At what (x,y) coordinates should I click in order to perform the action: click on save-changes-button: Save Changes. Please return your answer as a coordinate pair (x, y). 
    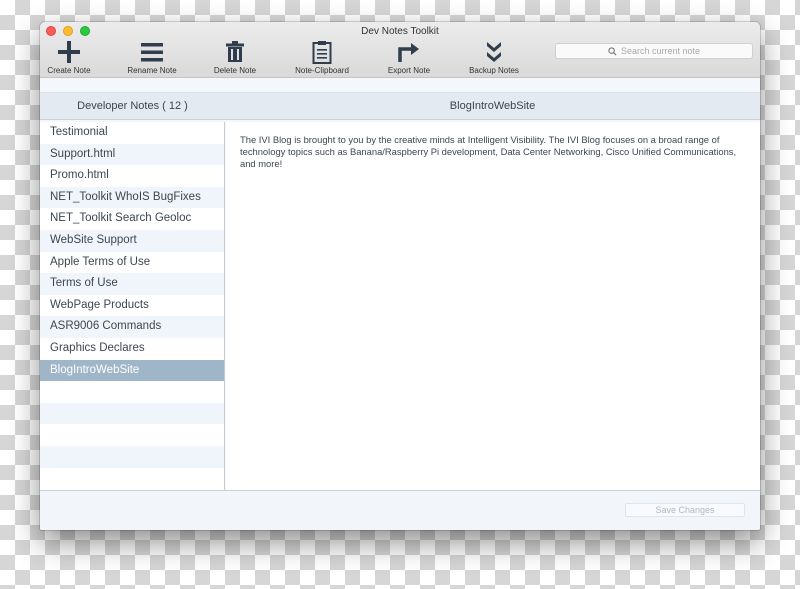
    Looking at the image, I should click on (685, 510).